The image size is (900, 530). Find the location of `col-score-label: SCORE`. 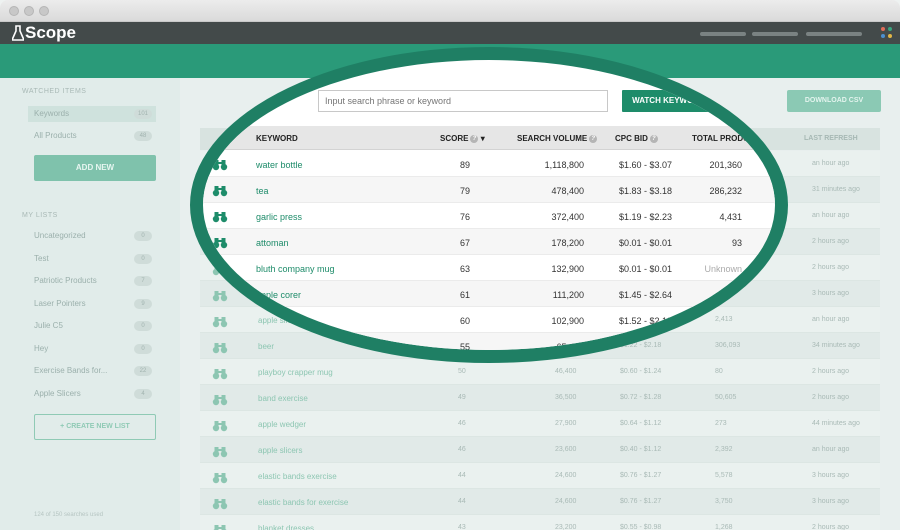

col-score-label: SCORE is located at coordinates (454, 138).